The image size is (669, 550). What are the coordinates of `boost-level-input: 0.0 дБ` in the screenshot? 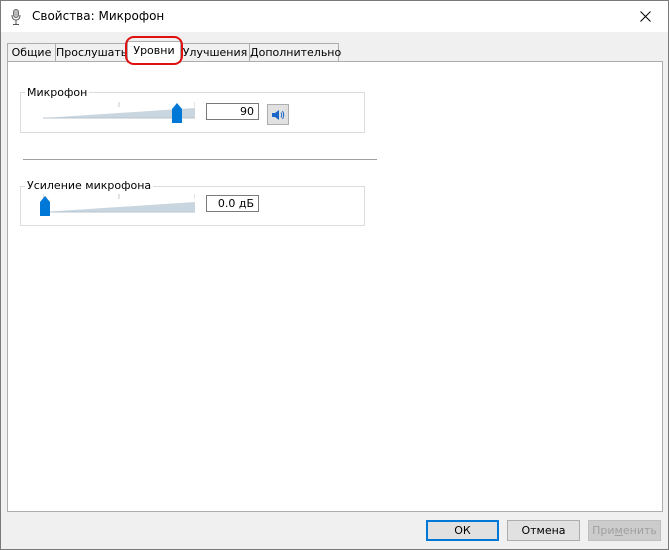 It's located at (232, 203).